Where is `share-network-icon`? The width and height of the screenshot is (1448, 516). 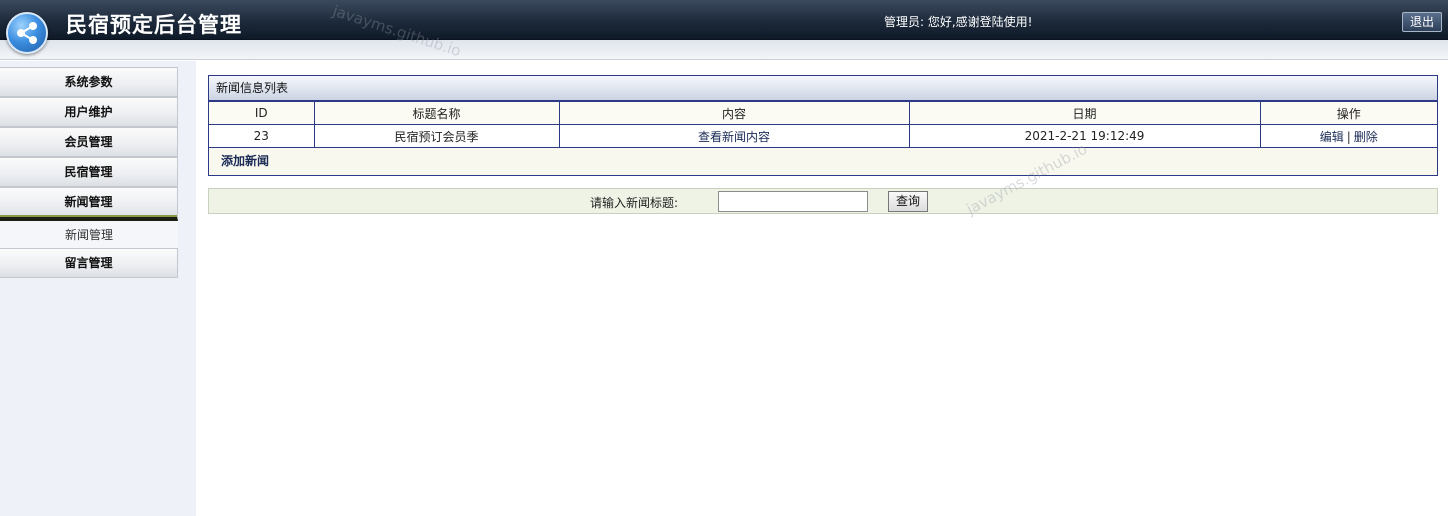 share-network-icon is located at coordinates (27, 33).